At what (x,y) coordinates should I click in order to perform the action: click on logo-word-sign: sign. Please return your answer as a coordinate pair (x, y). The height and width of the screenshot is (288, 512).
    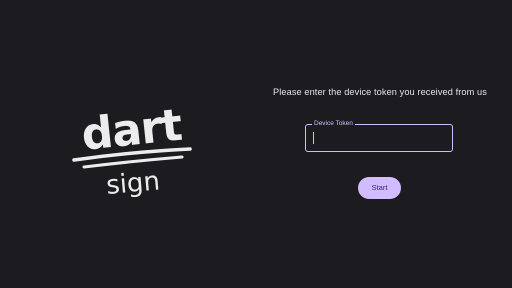
    Looking at the image, I should click on (133, 183).